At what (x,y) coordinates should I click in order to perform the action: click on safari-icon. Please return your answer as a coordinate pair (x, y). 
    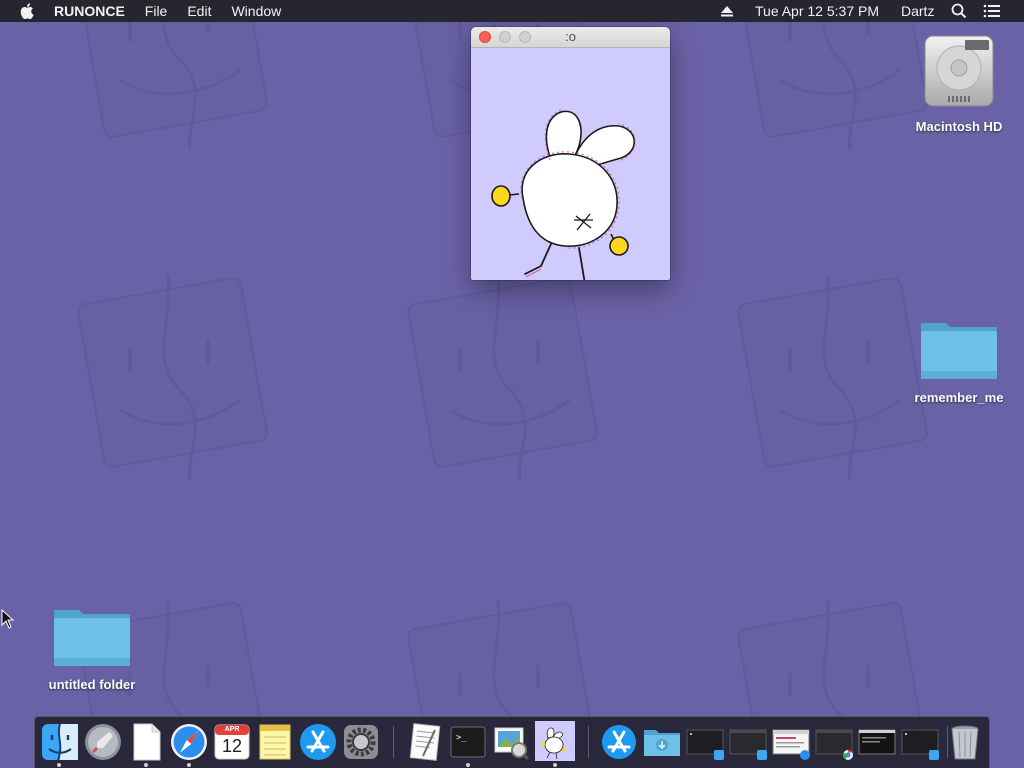
    Looking at the image, I should click on (189, 742).